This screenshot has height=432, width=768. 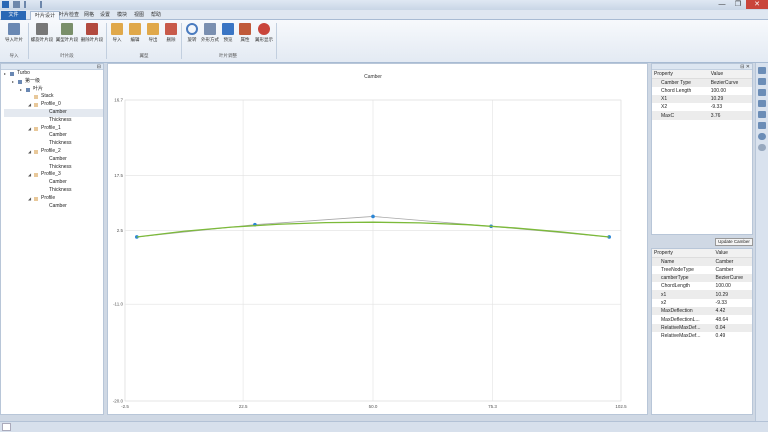 I want to click on x-tick-label: 75.3, so click(x=492, y=406).